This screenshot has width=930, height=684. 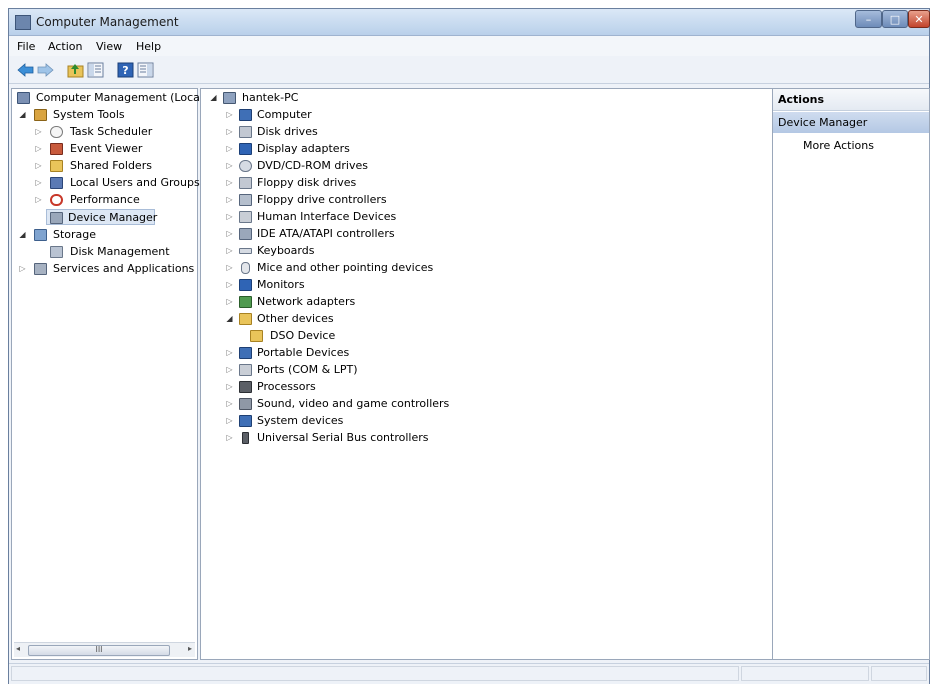 I want to click on device-category-other-devices: ◢ Other devices, so click(x=375, y=319).